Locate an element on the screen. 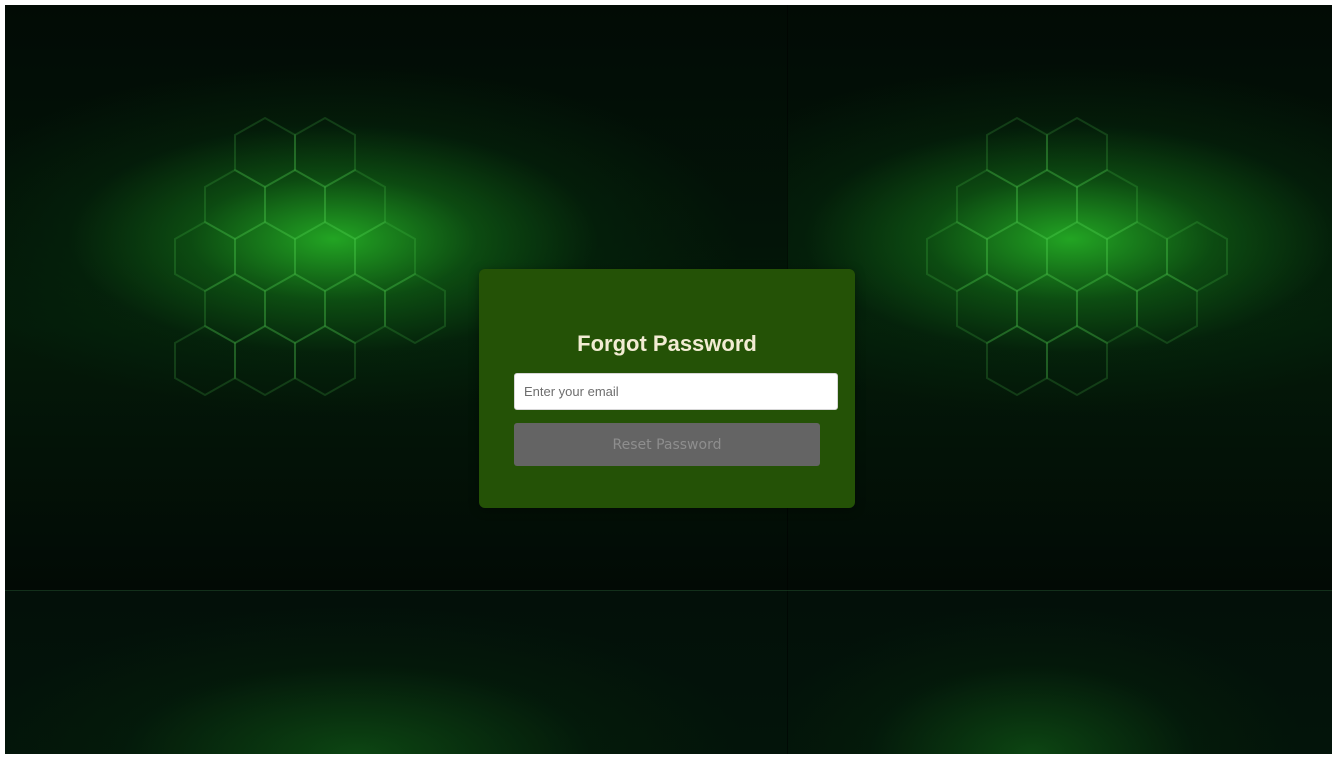 The width and height of the screenshot is (1338, 757). hexagon-pattern is located at coordinates (1077, 256).